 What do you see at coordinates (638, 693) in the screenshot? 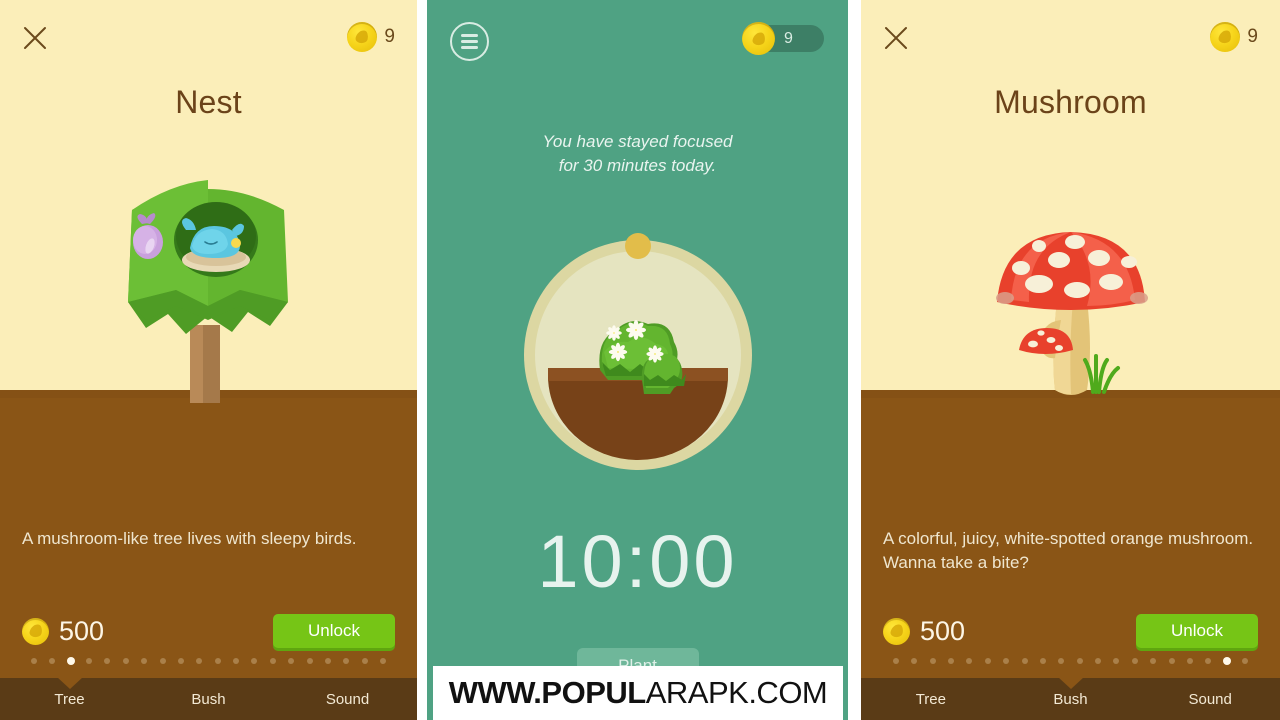
I see `site-watermark: WWW.POPUL ARAPK.COM` at bounding box center [638, 693].